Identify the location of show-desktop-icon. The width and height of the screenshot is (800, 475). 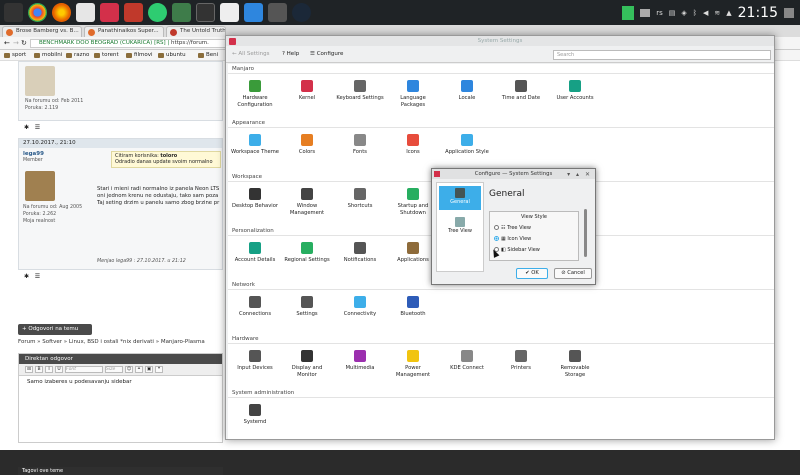
(789, 12).